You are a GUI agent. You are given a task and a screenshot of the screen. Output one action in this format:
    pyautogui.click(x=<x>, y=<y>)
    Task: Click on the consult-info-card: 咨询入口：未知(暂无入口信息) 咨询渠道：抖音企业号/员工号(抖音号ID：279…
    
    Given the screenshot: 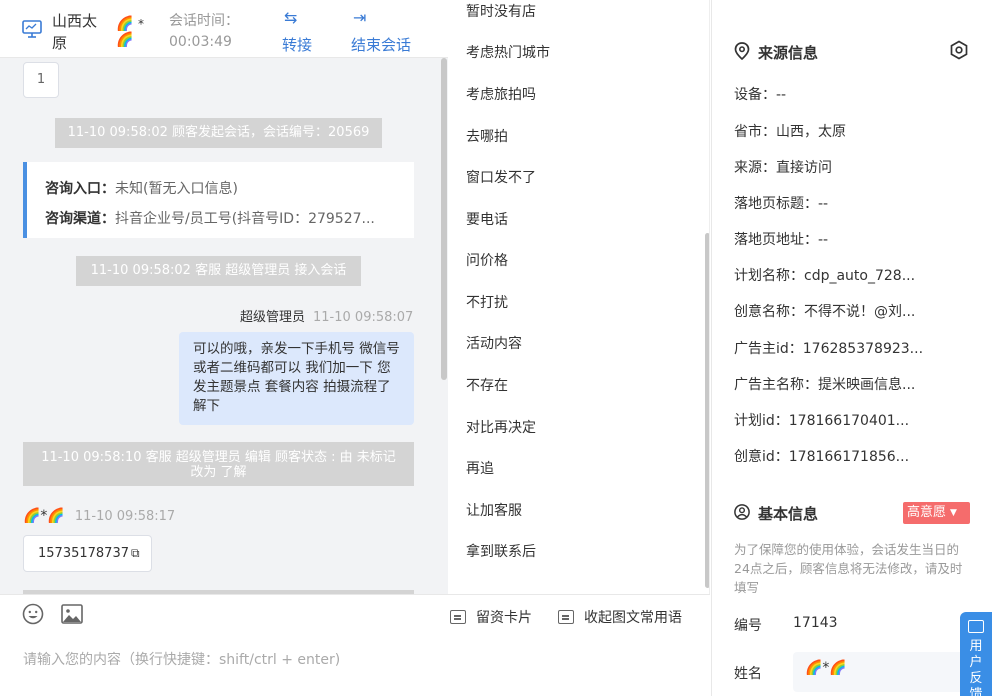 What is the action you would take?
    pyautogui.click(x=218, y=200)
    